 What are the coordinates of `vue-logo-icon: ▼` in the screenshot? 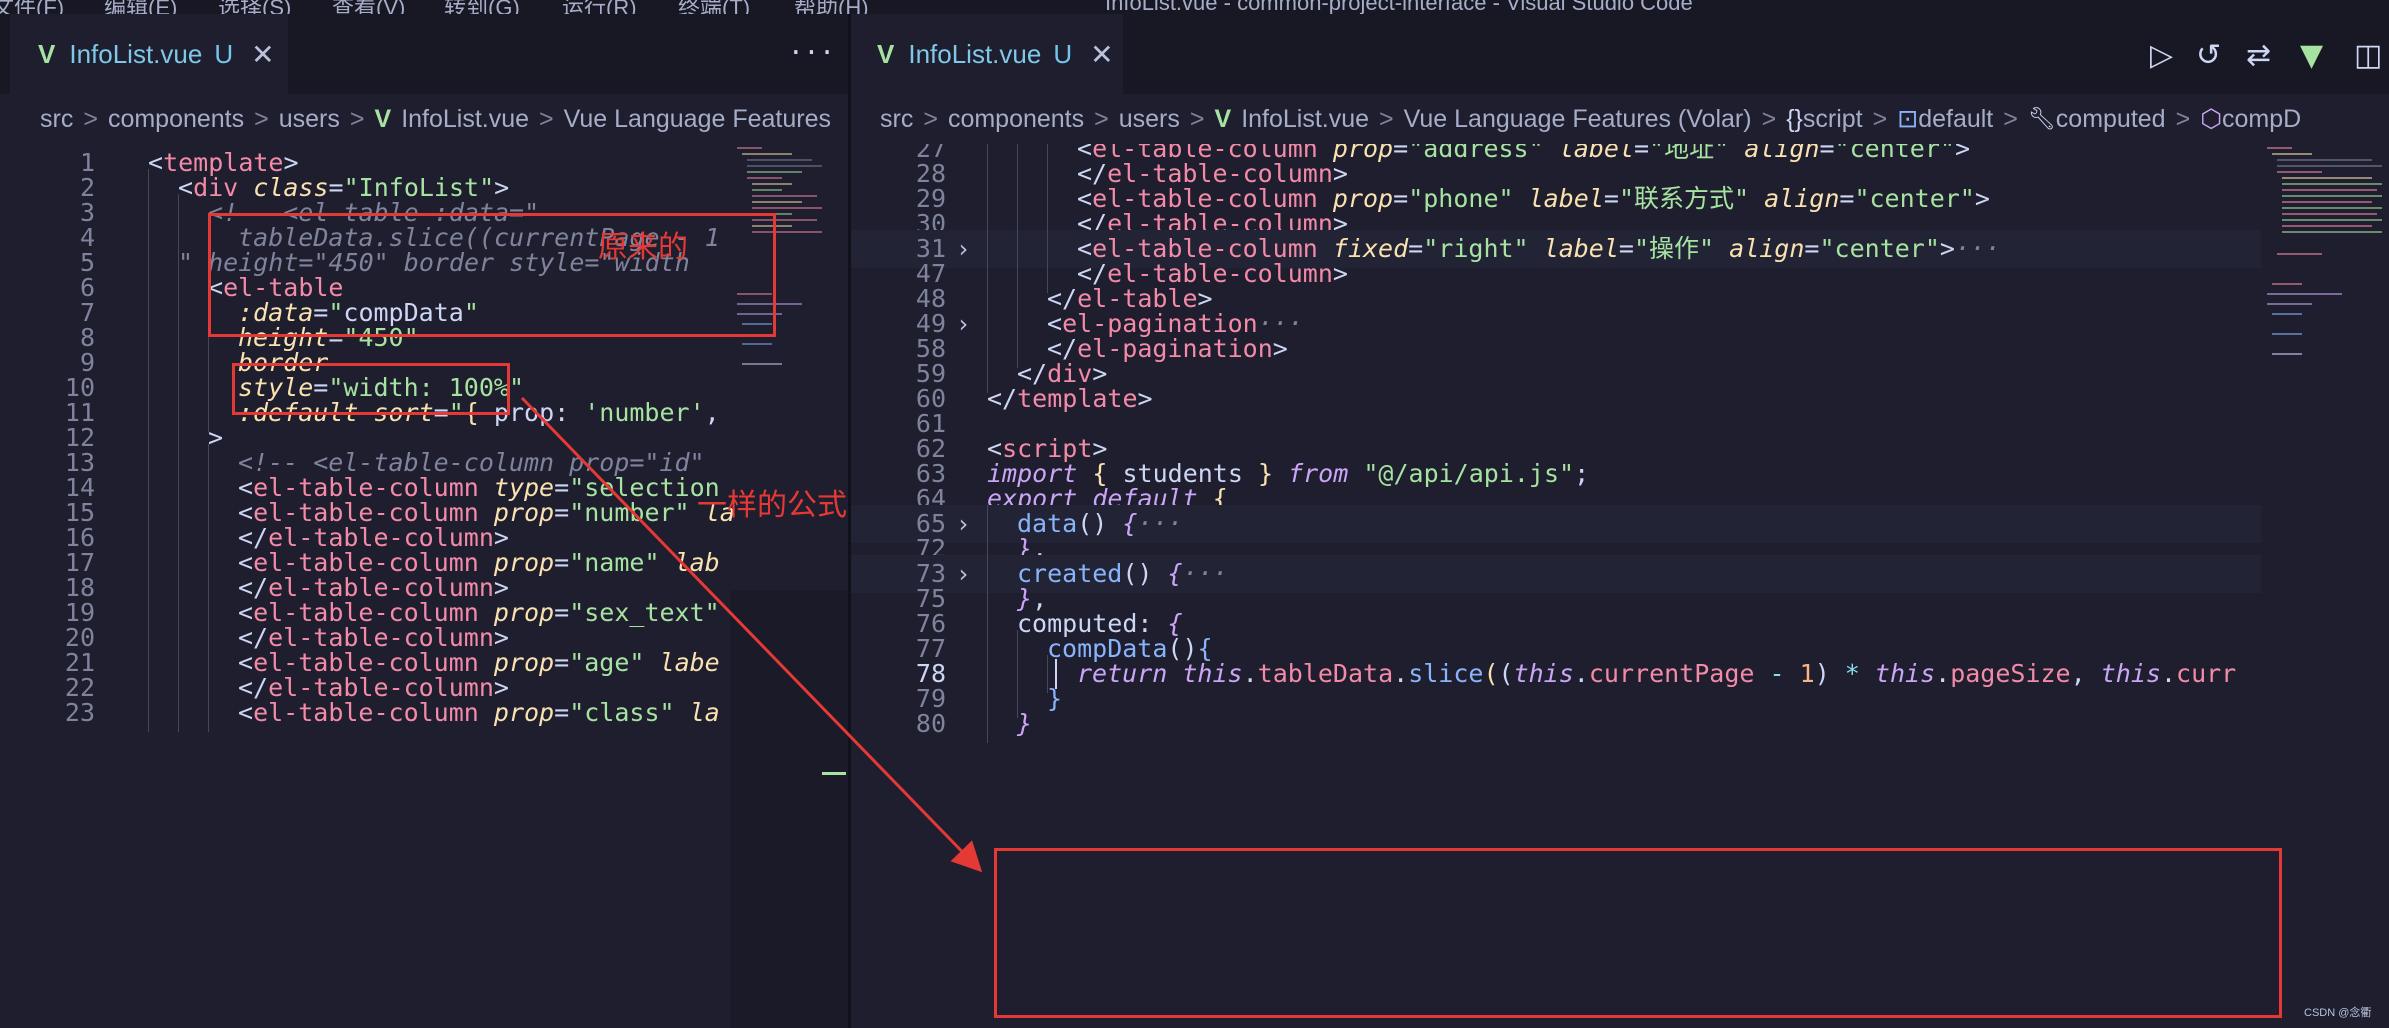 It's located at (2311, 55).